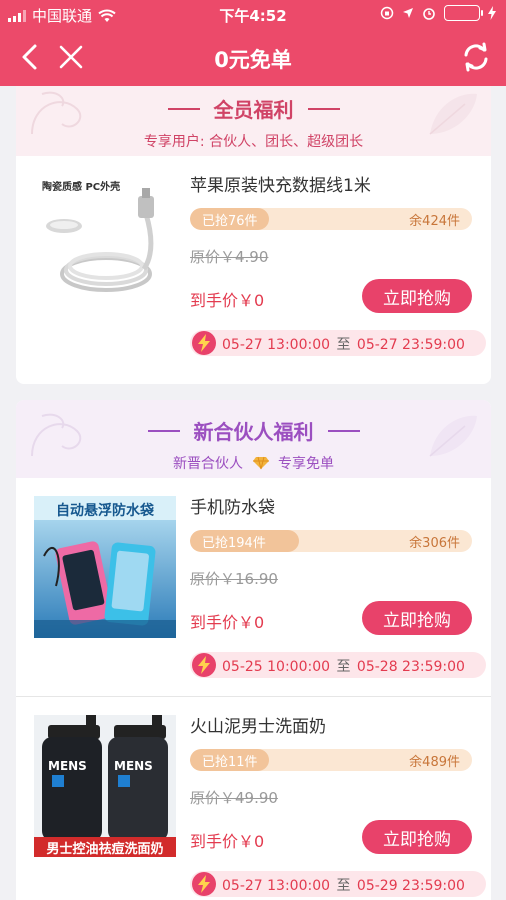 This screenshot has height=900, width=506. What do you see at coordinates (305, 464) in the screenshot?
I see `section-subtitle-right: 专享免单` at bounding box center [305, 464].